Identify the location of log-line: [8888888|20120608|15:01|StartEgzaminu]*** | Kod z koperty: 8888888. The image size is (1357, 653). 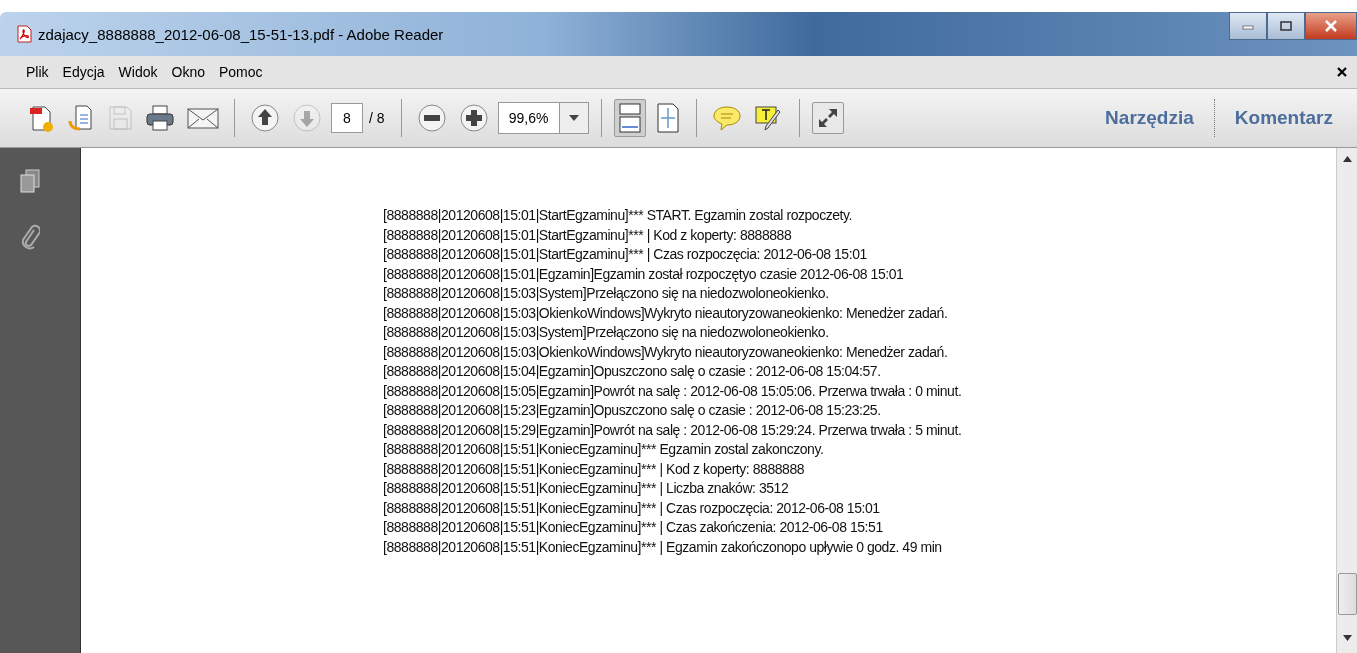
(588, 235).